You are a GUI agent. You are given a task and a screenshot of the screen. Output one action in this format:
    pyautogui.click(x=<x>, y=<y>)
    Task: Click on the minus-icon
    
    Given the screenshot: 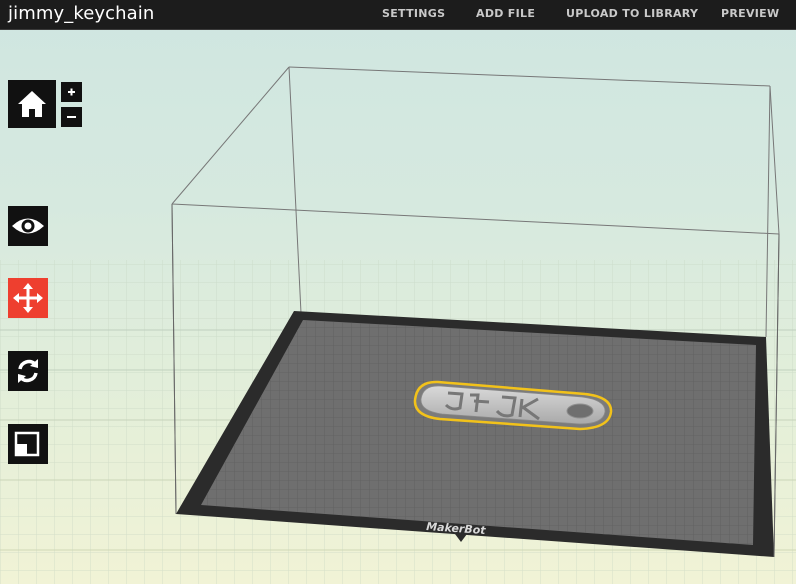 What is the action you would take?
    pyautogui.click(x=71, y=117)
    